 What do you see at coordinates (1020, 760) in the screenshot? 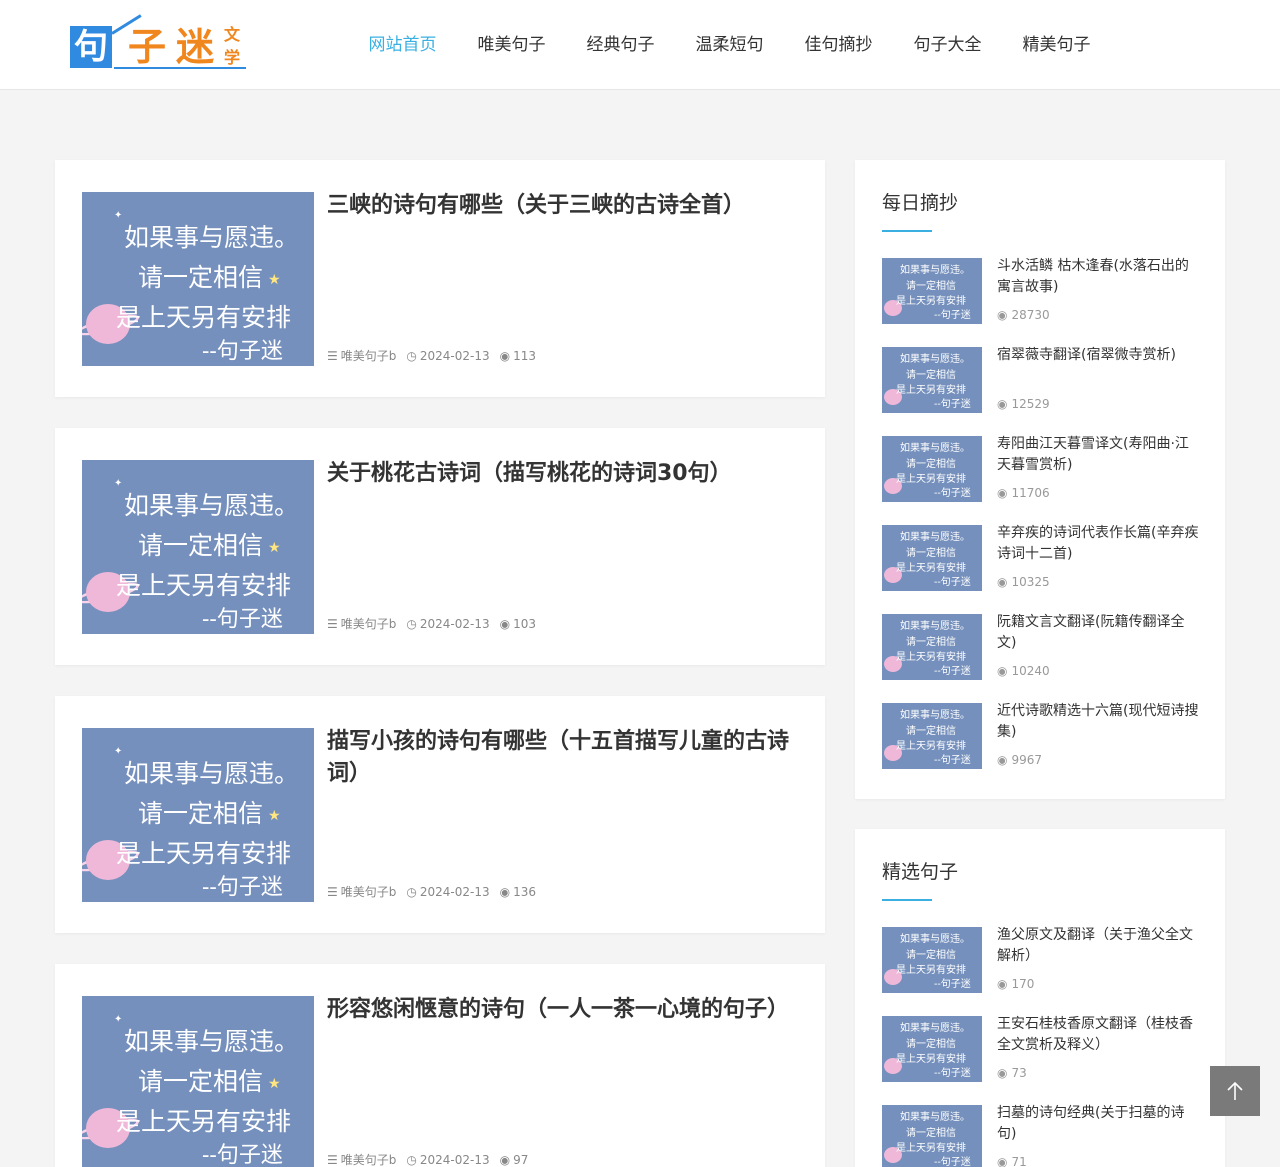
I see `item-views: ◉ 9967` at bounding box center [1020, 760].